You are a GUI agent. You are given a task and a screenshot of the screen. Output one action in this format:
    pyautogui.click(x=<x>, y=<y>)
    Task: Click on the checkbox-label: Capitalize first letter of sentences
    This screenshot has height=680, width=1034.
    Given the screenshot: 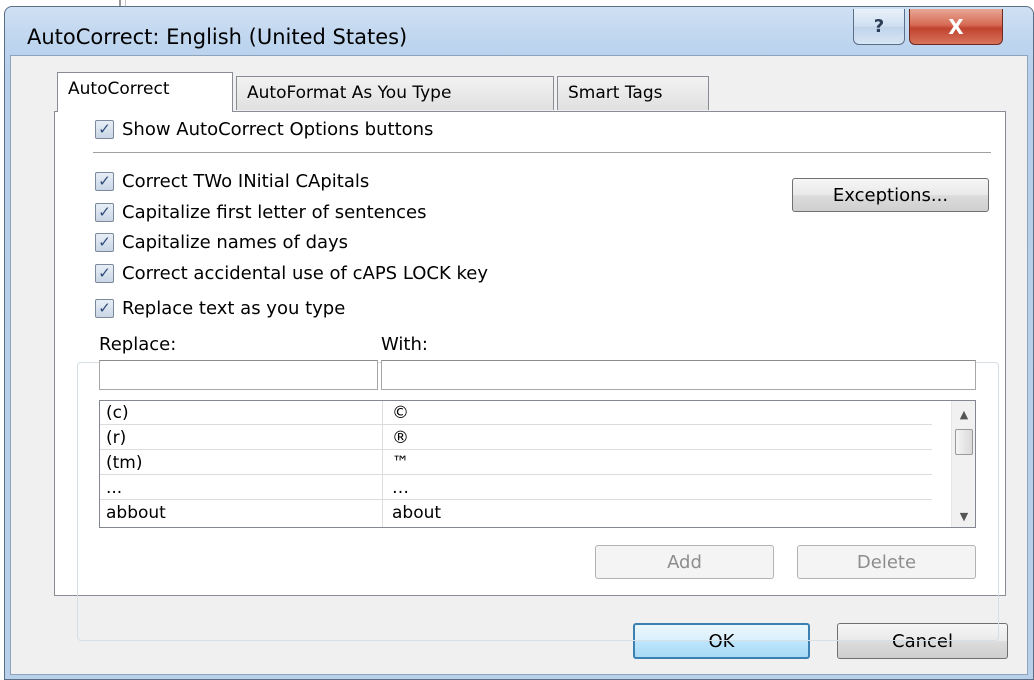 What is the action you would take?
    pyautogui.click(x=274, y=212)
    